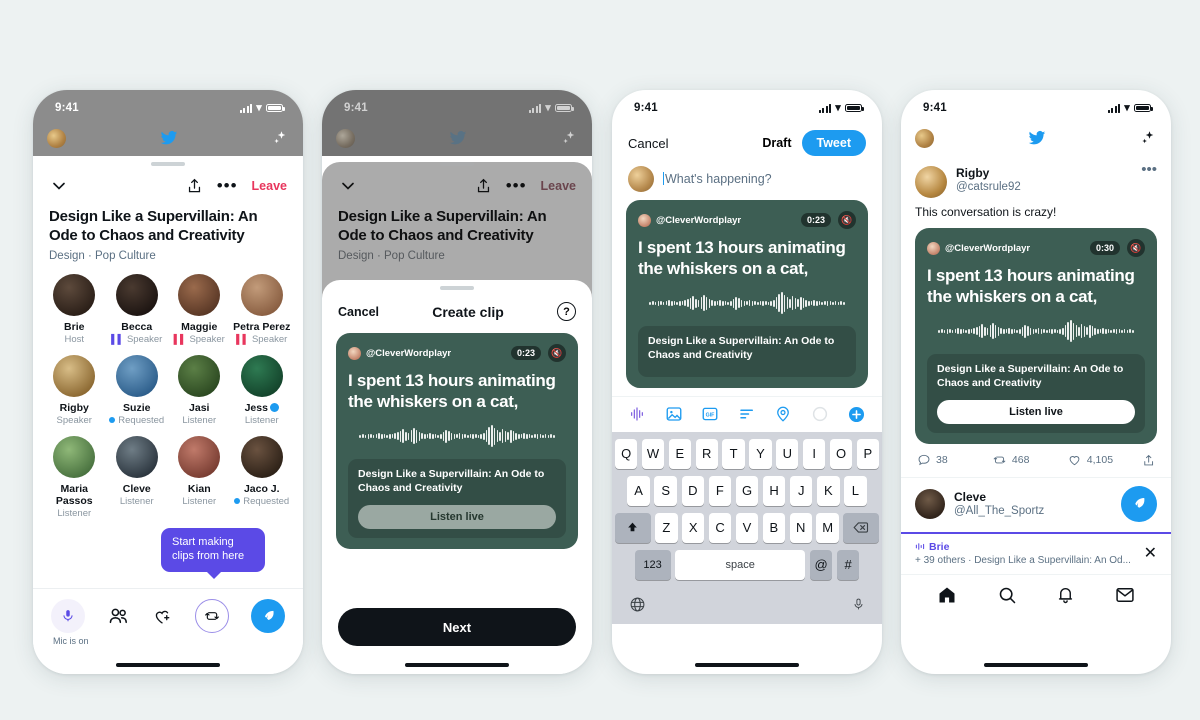 This screenshot has height=720, width=1200. I want to click on participant-card: Maggie ▌▌ Speaker, so click(199, 309).